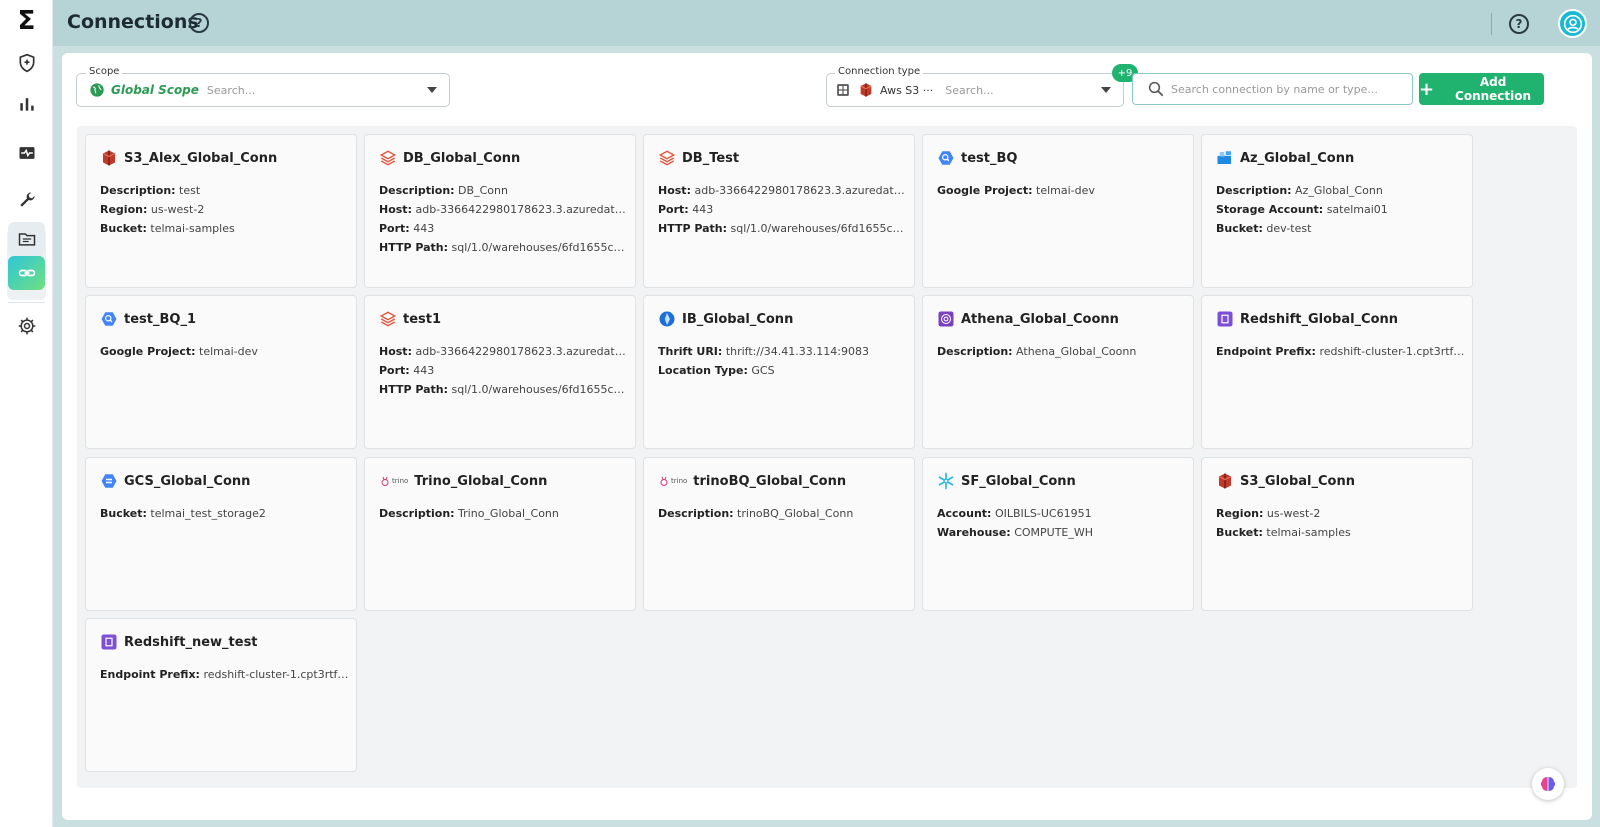  Describe the element at coordinates (1058, 211) in the screenshot. I see `connection-card: test_BQ Google Project: telmai-dev` at that location.